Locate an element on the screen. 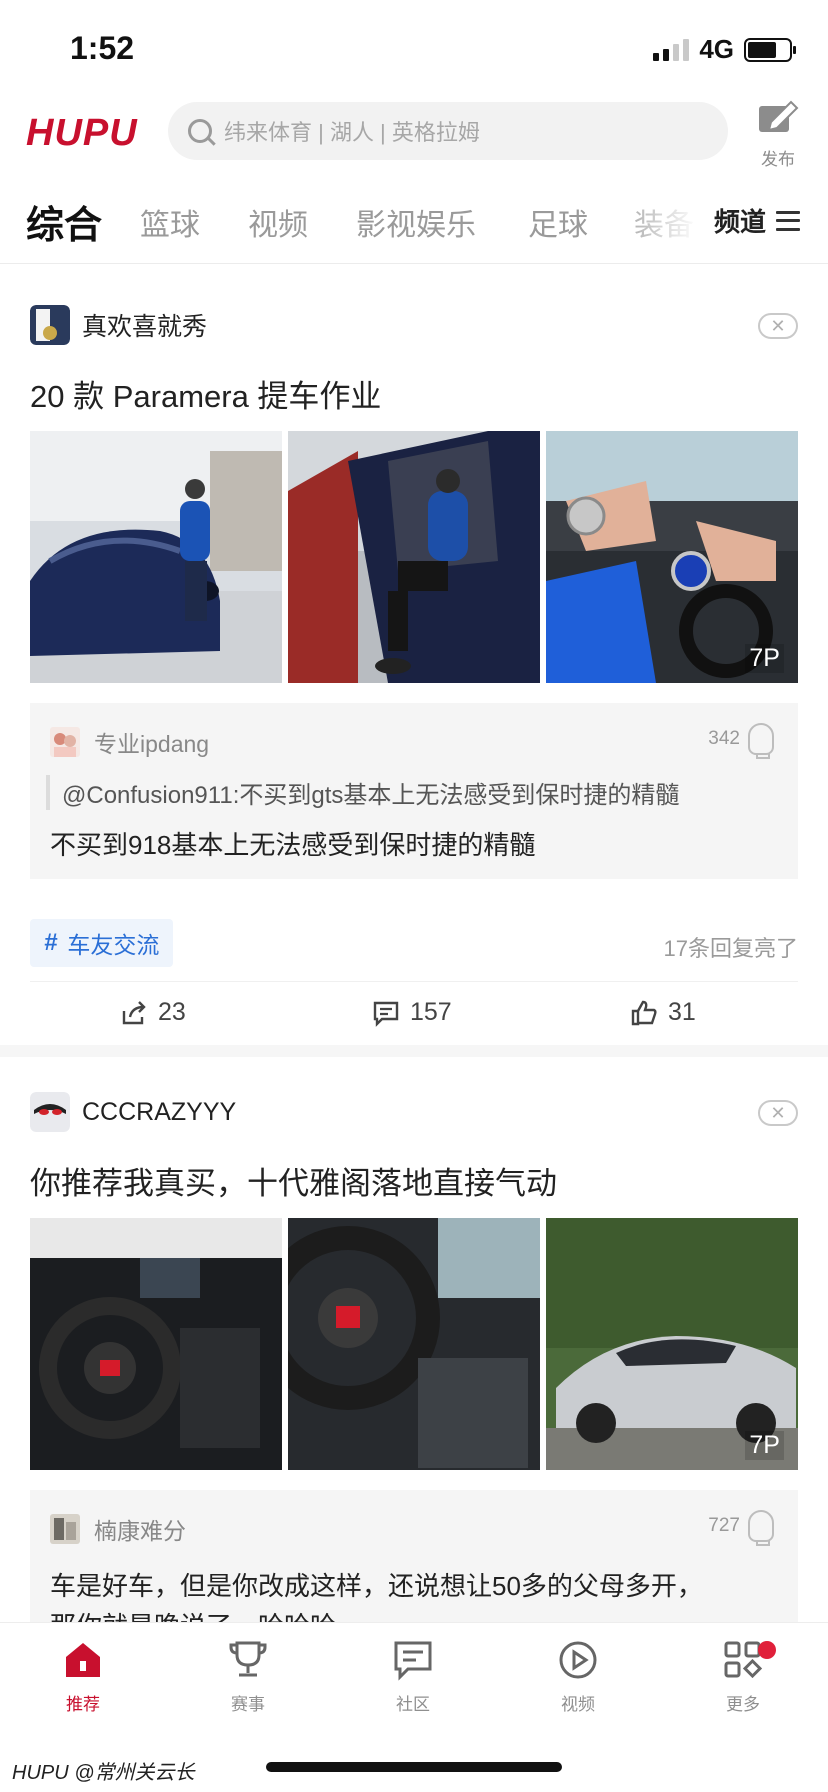  comment-user: 专业ipdang is located at coordinates (129, 742).